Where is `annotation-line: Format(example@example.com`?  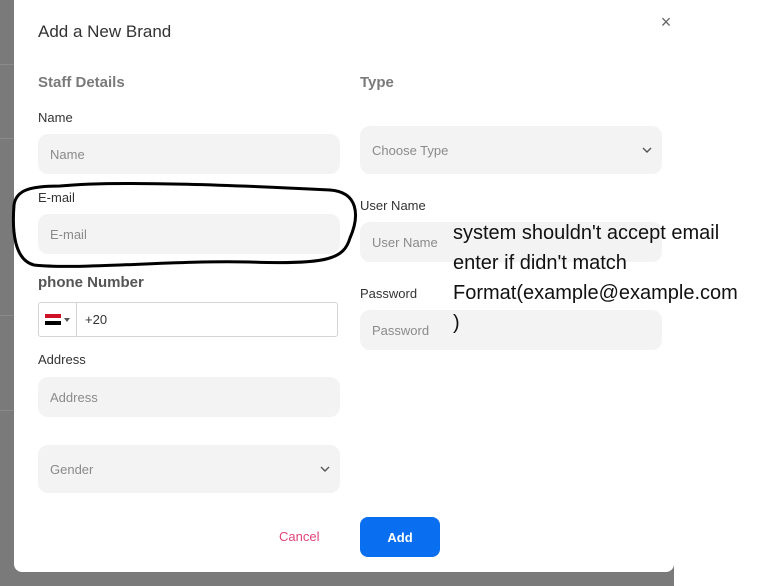
annotation-line: Format(example@example.com is located at coordinates (595, 293).